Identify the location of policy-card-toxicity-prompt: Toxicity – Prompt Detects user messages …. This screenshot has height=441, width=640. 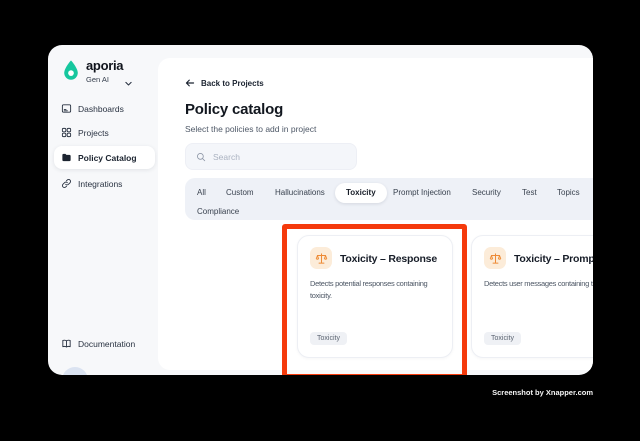
(532, 296).